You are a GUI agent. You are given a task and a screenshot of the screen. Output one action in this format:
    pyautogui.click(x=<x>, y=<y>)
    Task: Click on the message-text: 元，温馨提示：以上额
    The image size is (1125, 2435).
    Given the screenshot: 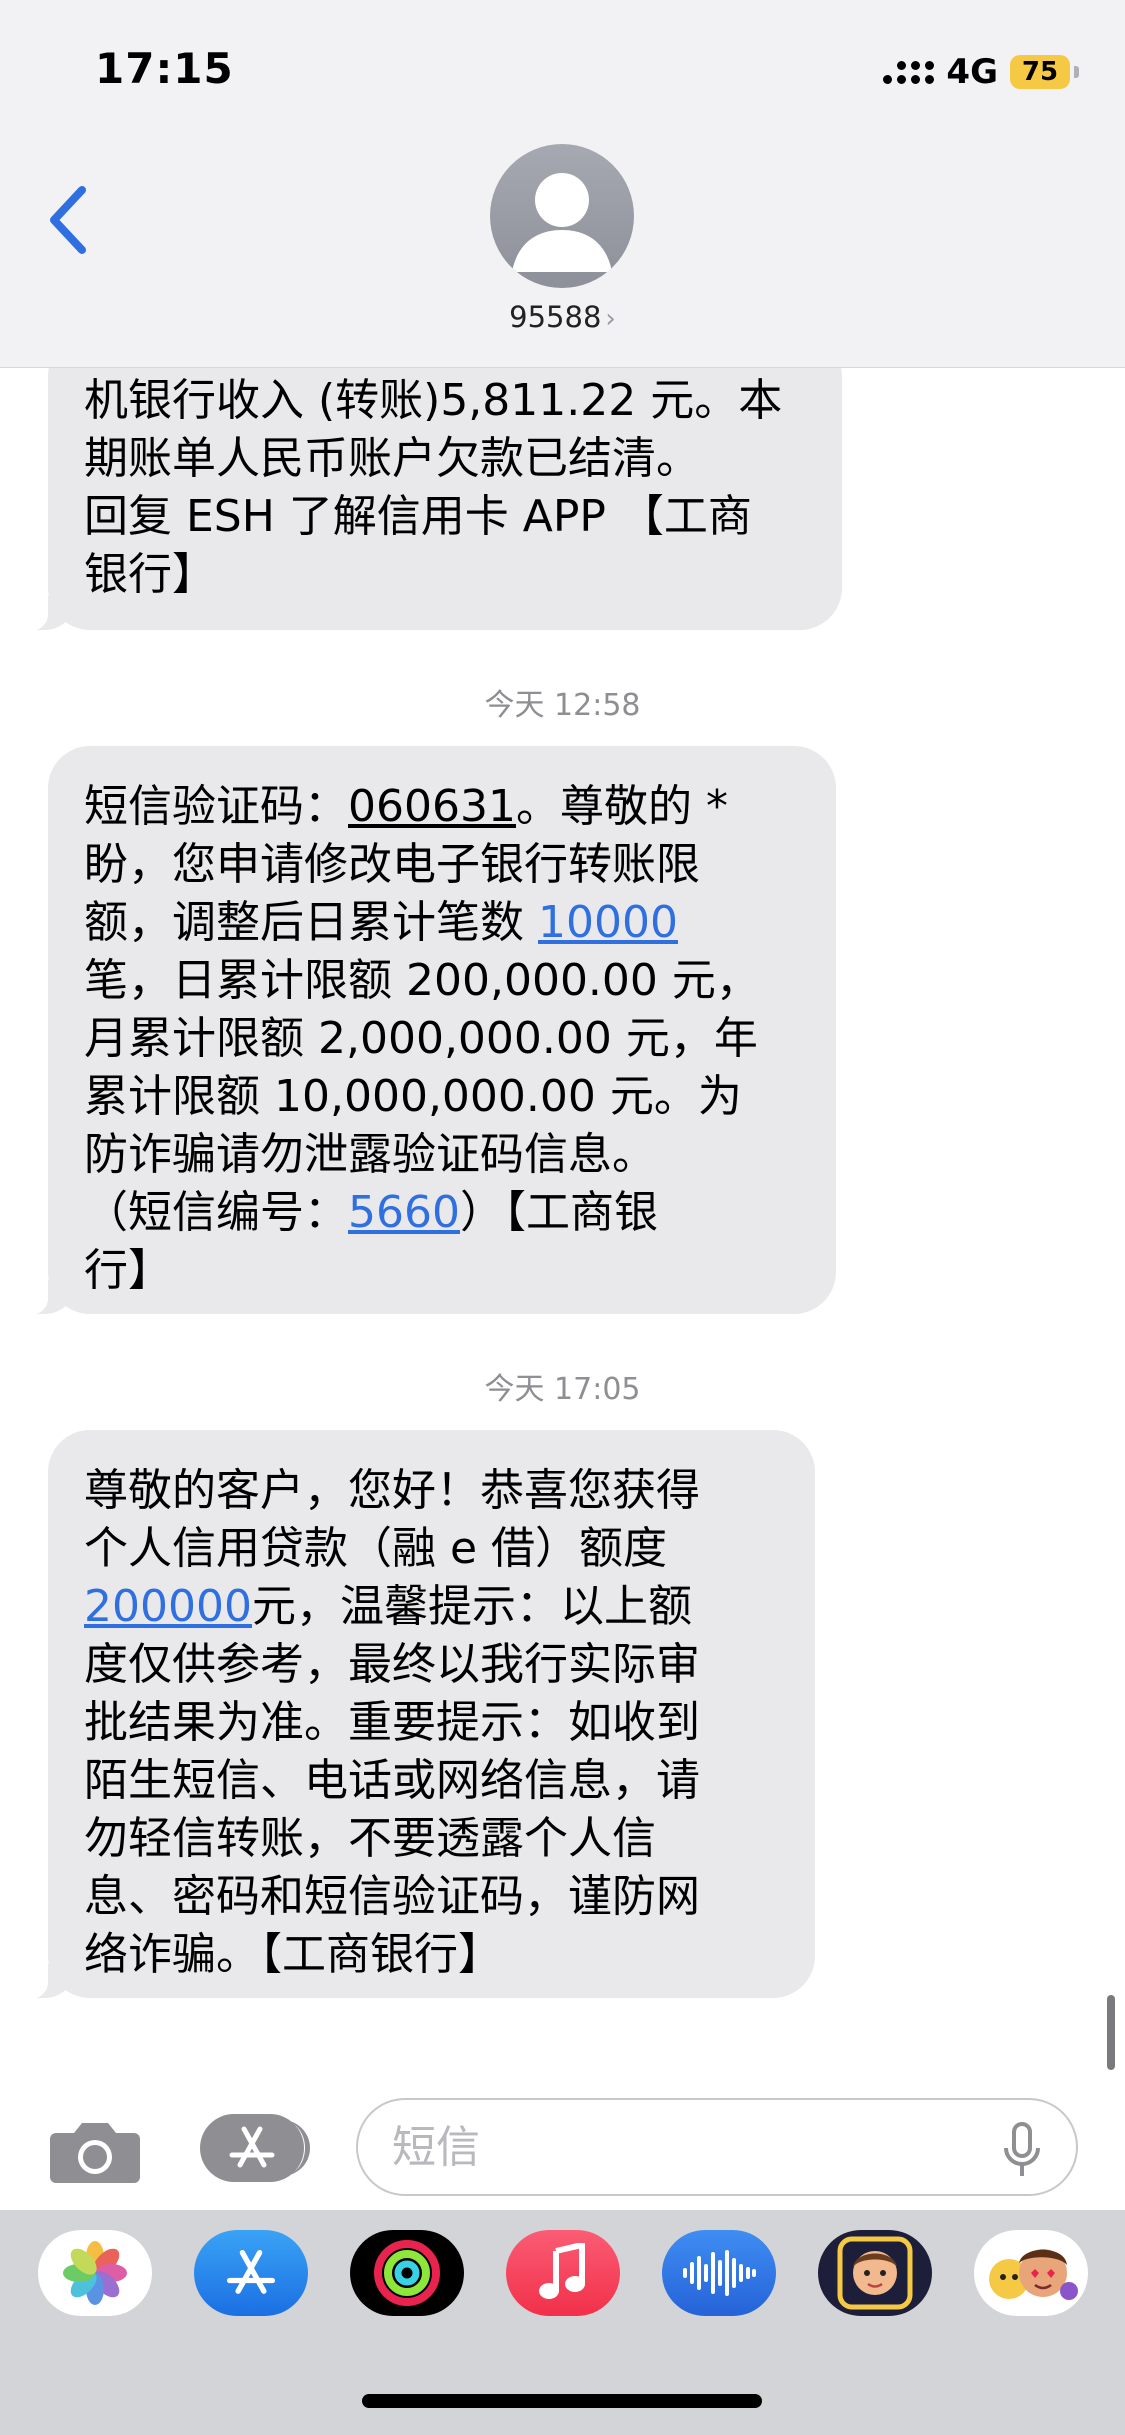 What is the action you would take?
    pyautogui.click(x=471, y=1606)
    